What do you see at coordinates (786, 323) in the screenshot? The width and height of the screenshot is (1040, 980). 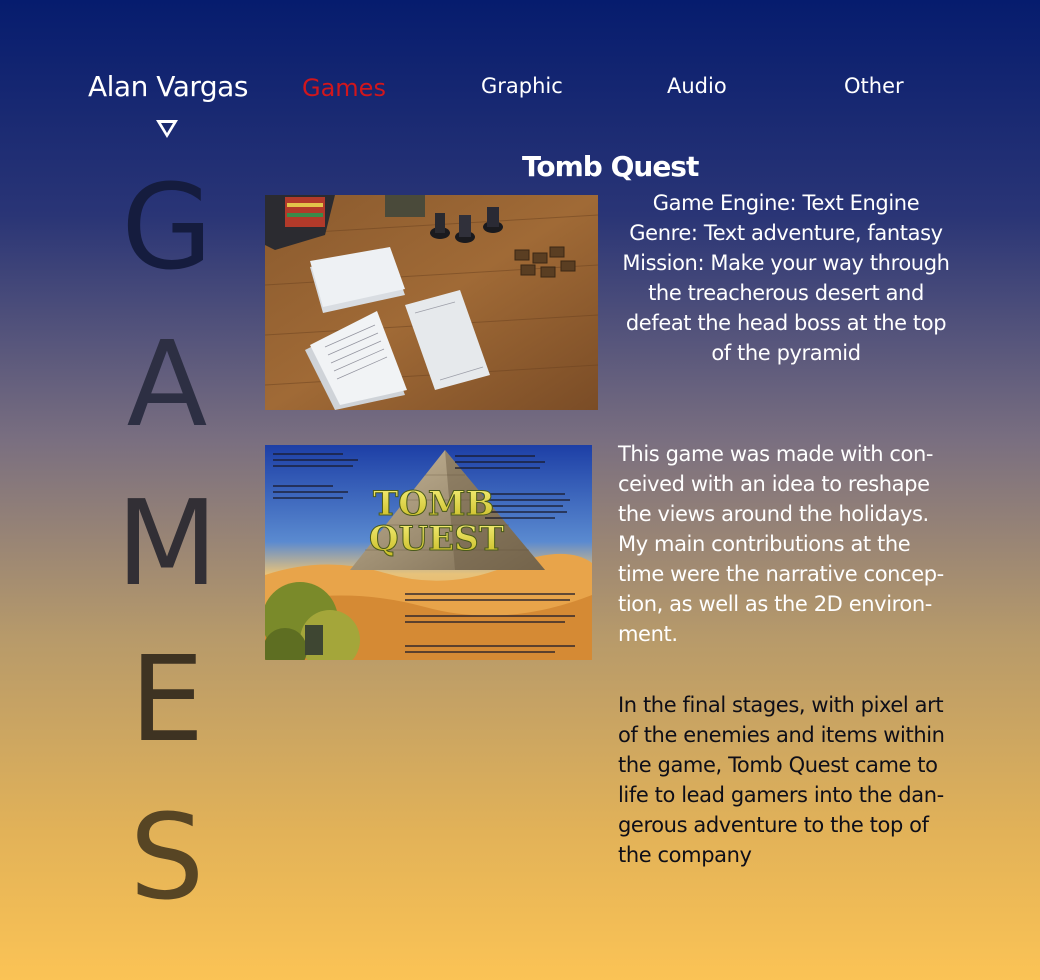 I see `info-line: defeat the head boss at the top` at bounding box center [786, 323].